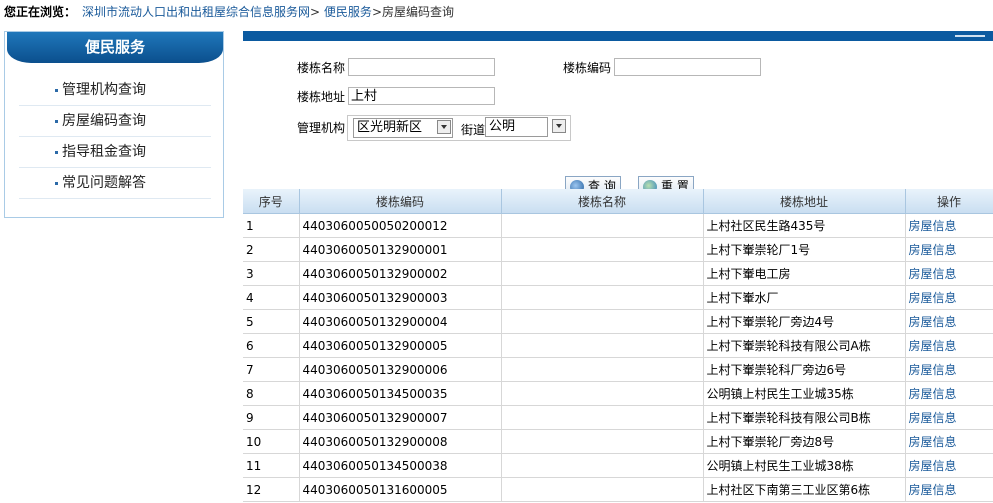  I want to click on sidebar-item-house-code-query: 房屋编码查询, so click(115, 121).